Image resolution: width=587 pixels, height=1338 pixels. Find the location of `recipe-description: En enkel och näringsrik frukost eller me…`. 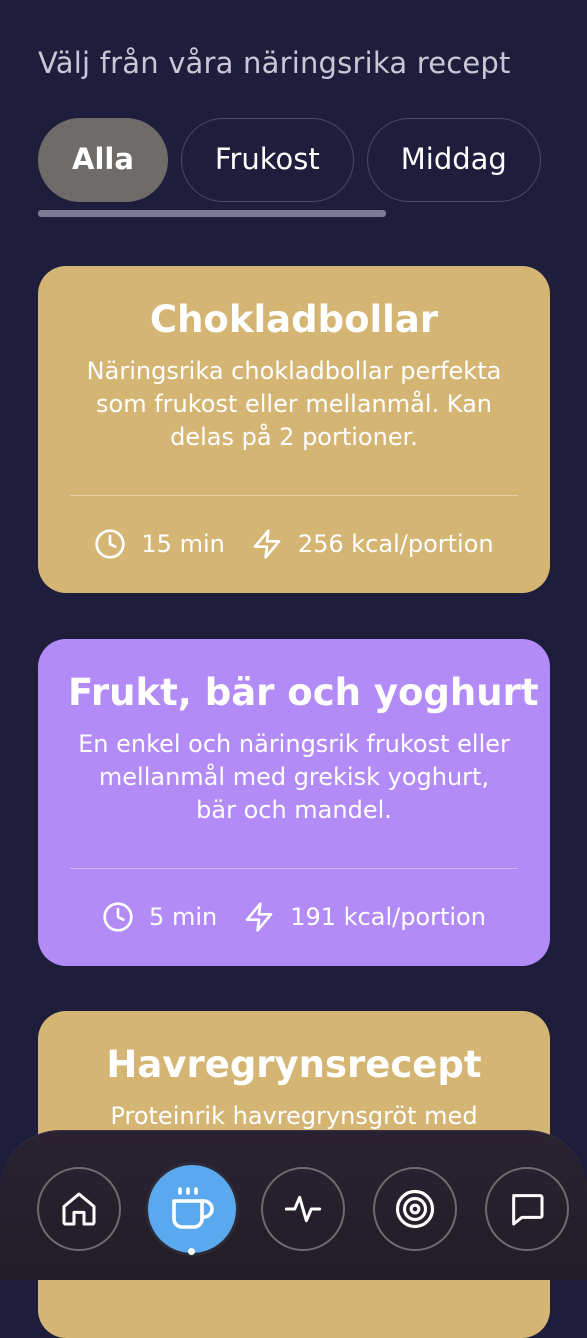

recipe-description: En enkel och näringsrik frukost eller me… is located at coordinates (294, 777).